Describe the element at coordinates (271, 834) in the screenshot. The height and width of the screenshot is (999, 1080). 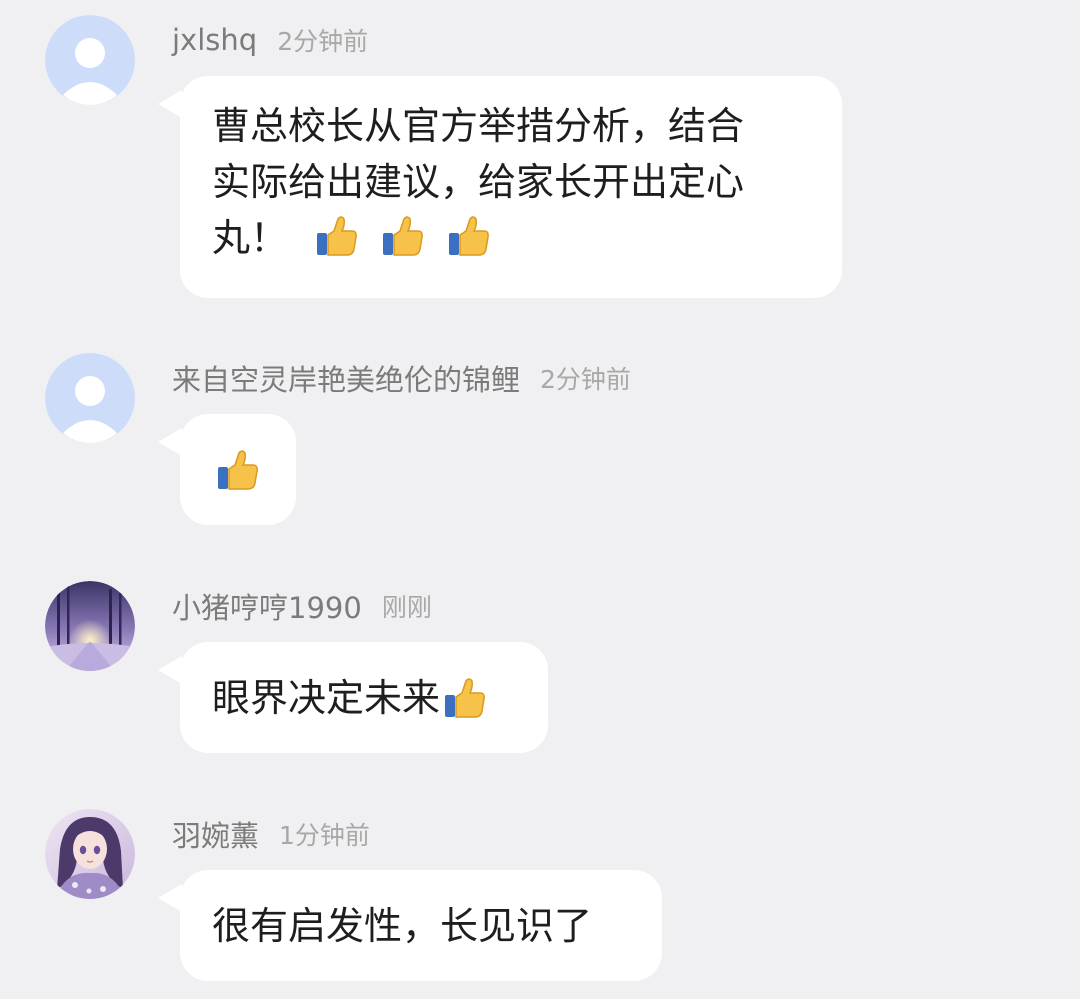
I see `comment-meta: 羽婉薰 1分钟前` at that location.